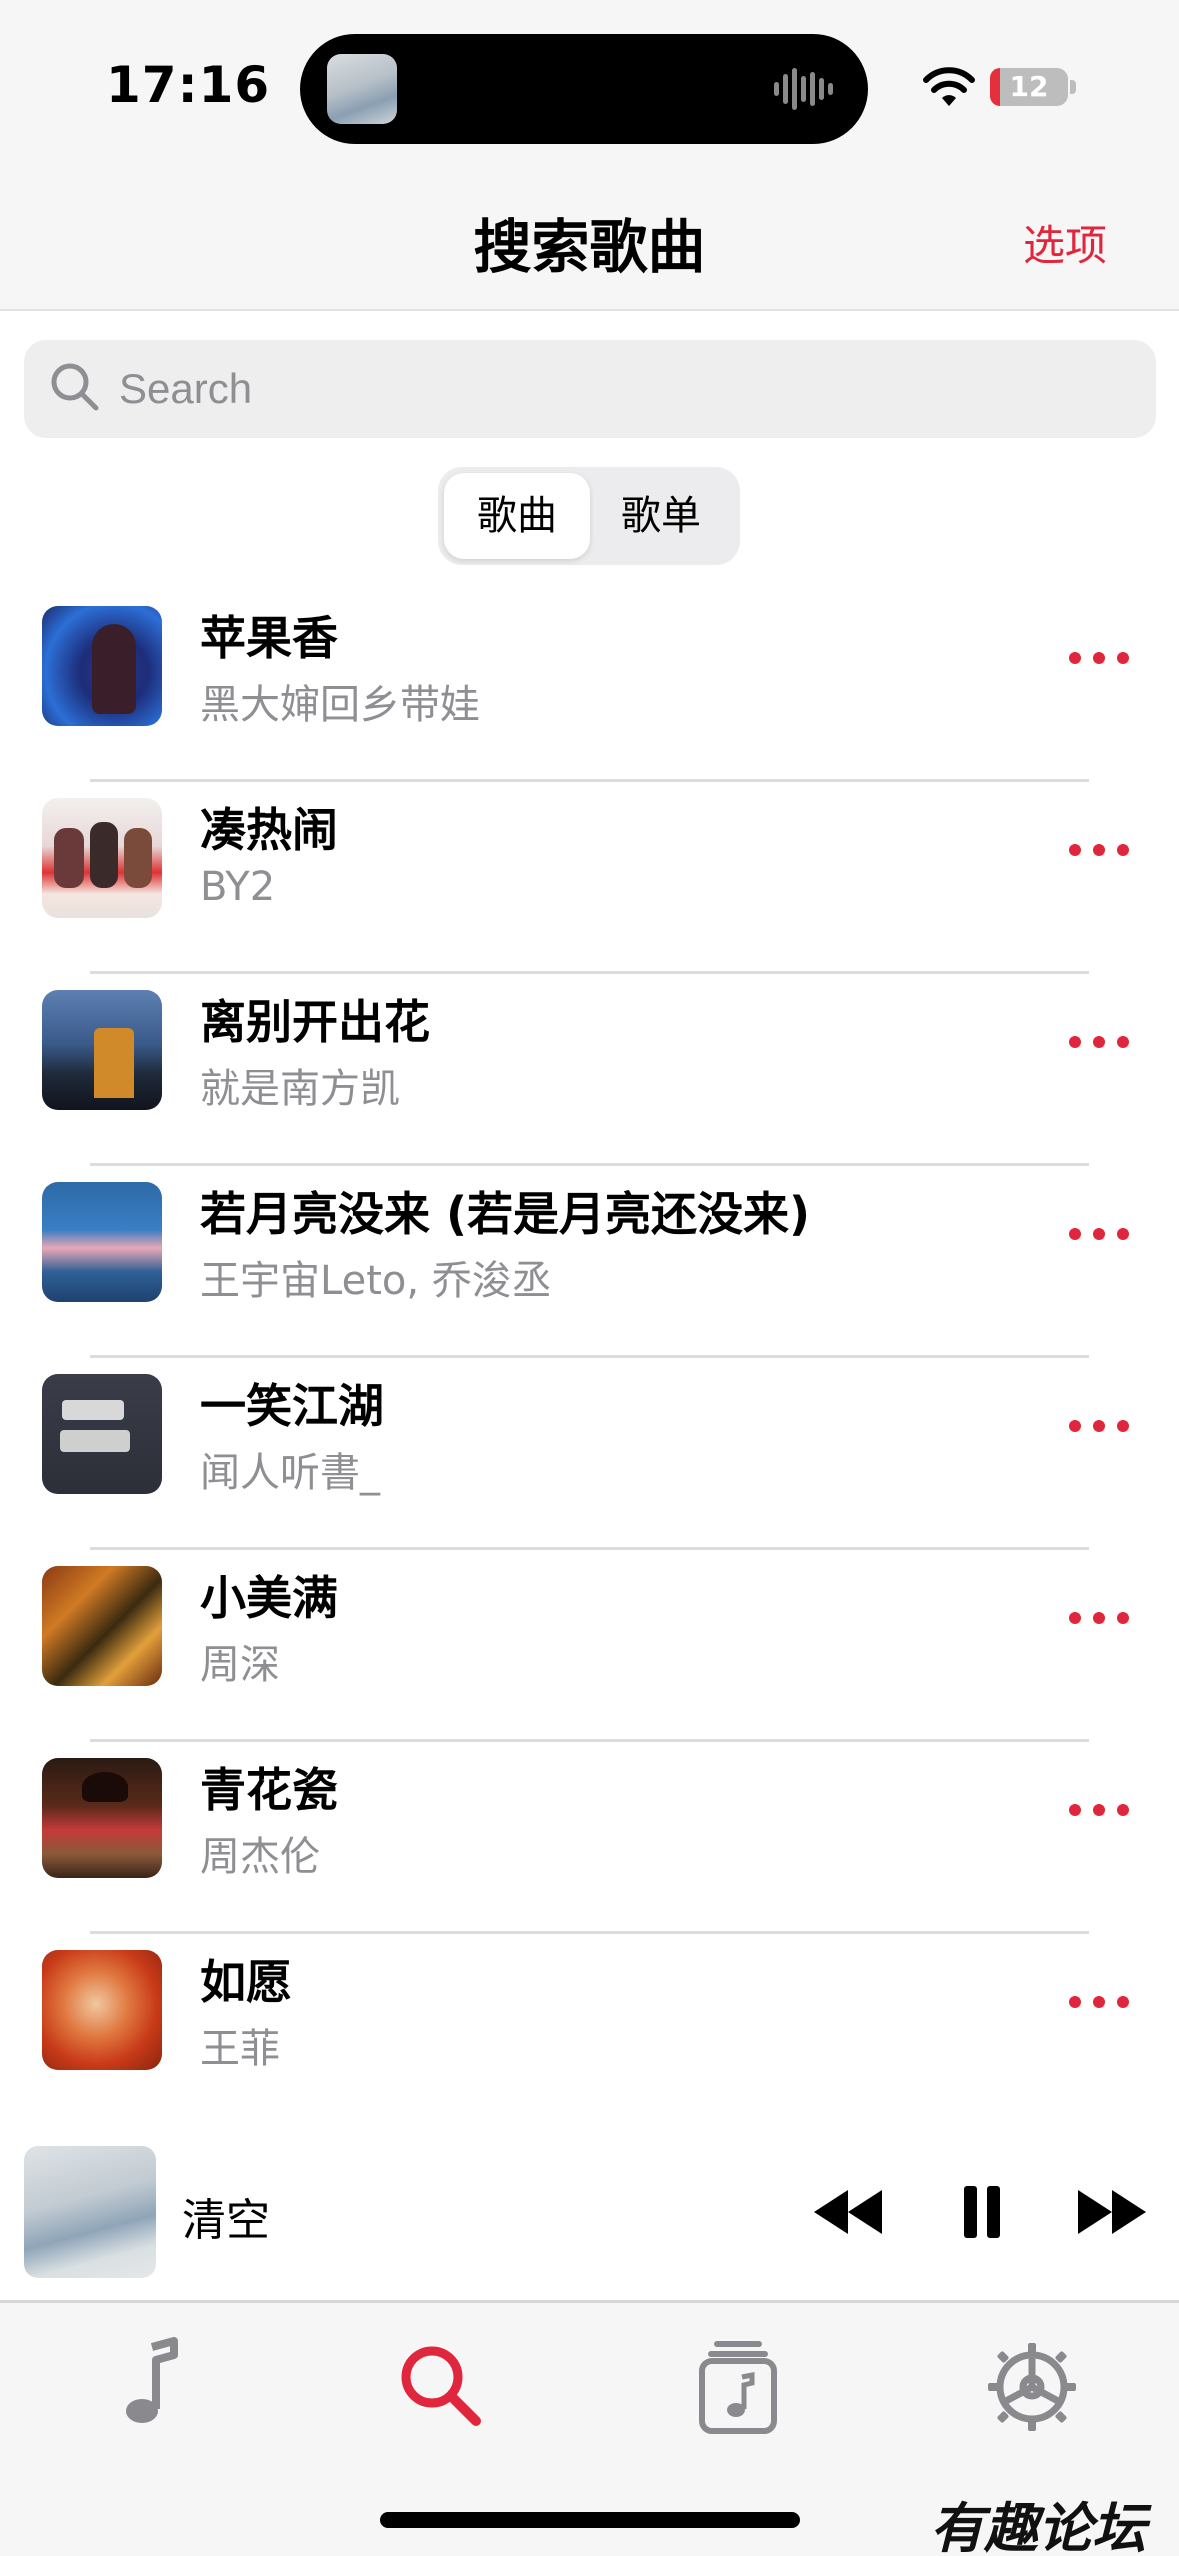 The height and width of the screenshot is (2556, 1179). What do you see at coordinates (90, 2212) in the screenshot?
I see `now-playing-art` at bounding box center [90, 2212].